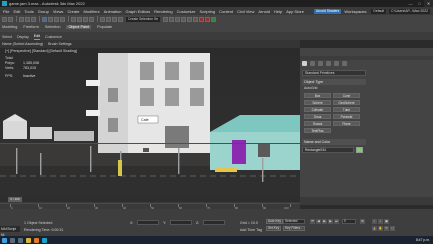 The image size is (433, 244). Describe the element at coordinates (318, 221) in the screenshot. I see `previous-frame-icon: ◀` at that location.